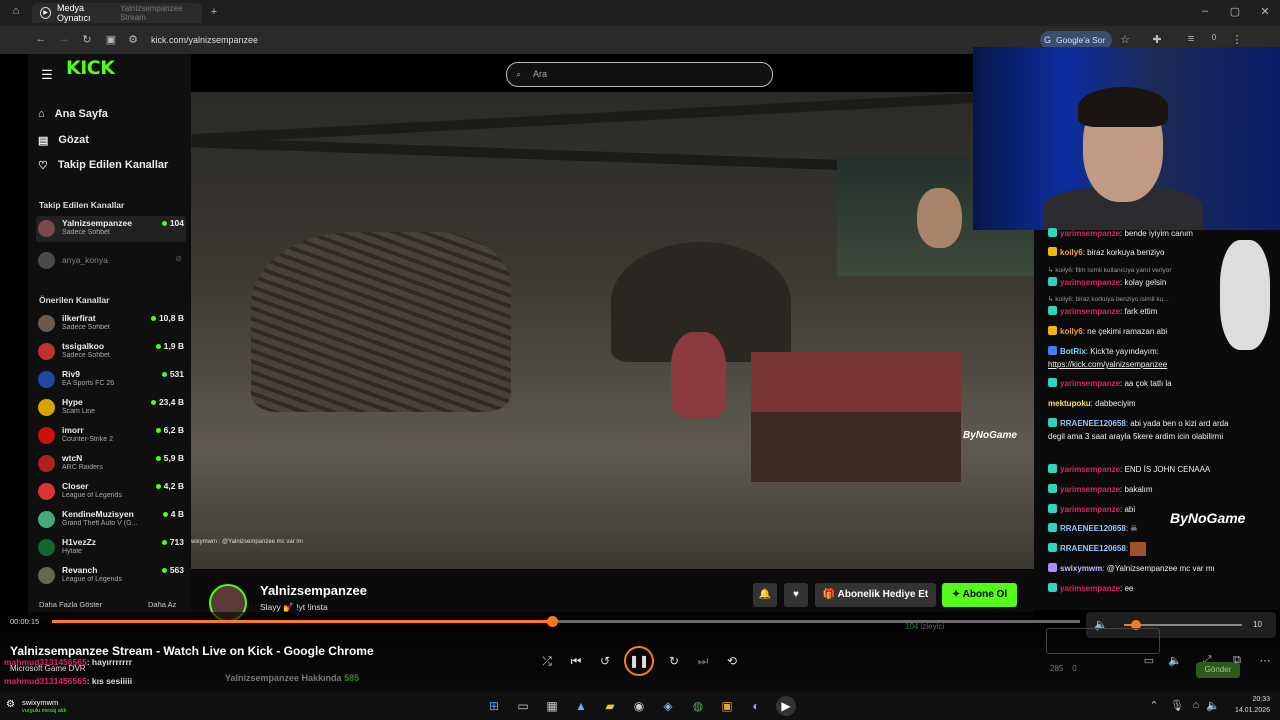  Describe the element at coordinates (703, 661) in the screenshot. I see `next-icon: ⏭` at that location.